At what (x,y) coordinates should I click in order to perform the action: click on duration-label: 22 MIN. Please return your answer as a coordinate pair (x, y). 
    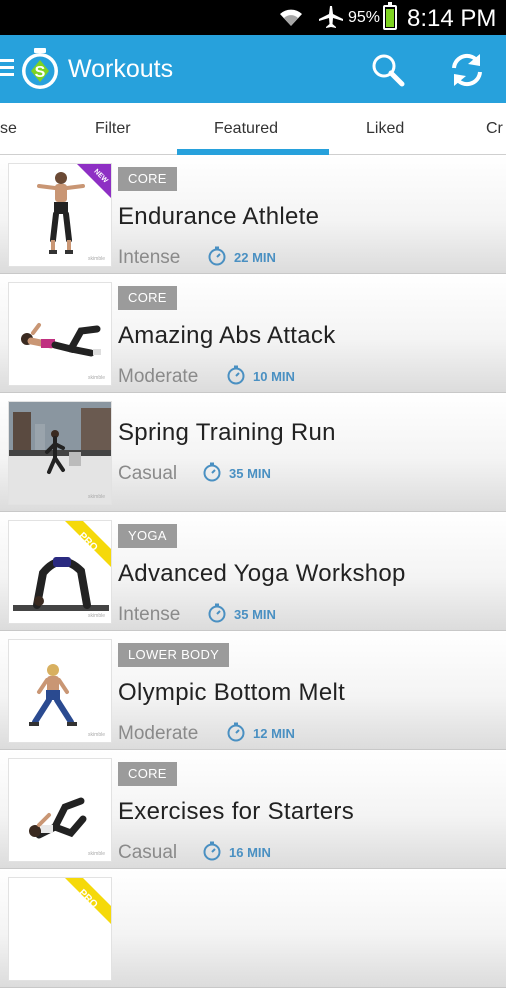
    Looking at the image, I should click on (255, 257).